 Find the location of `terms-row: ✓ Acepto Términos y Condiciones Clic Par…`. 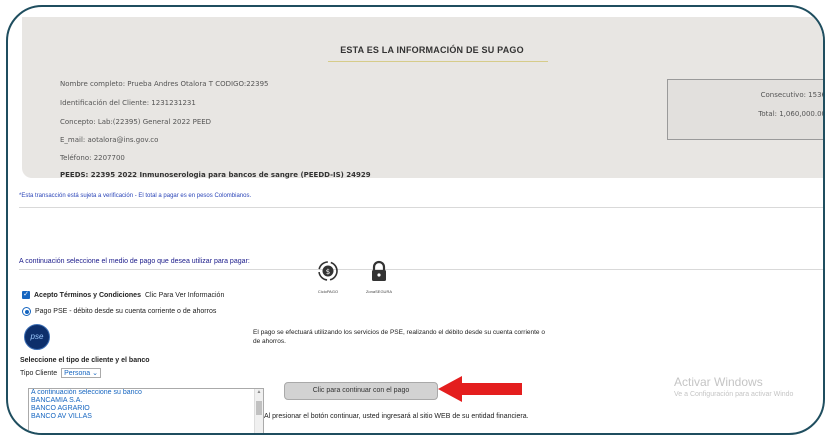

terms-row: ✓ Acepto Términos y Condiciones Clic Par… is located at coordinates (123, 295).